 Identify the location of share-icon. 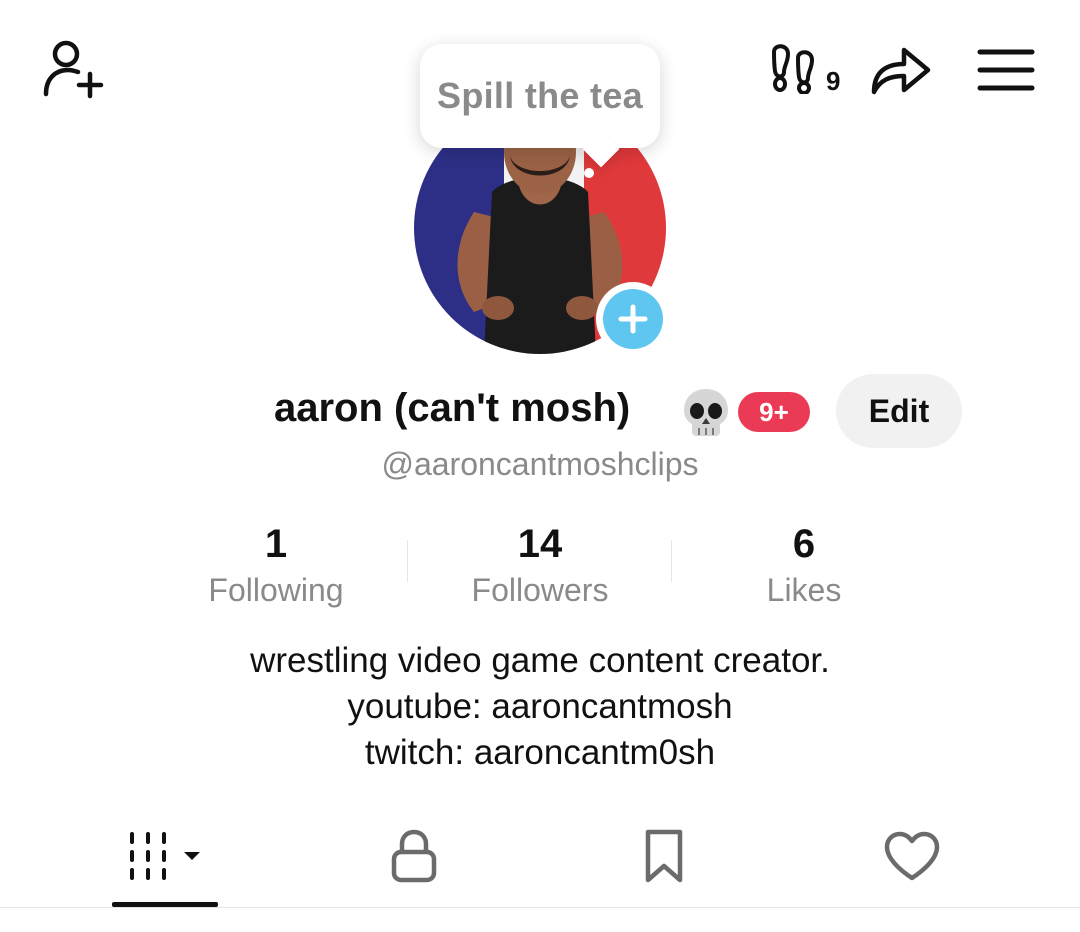
(901, 69).